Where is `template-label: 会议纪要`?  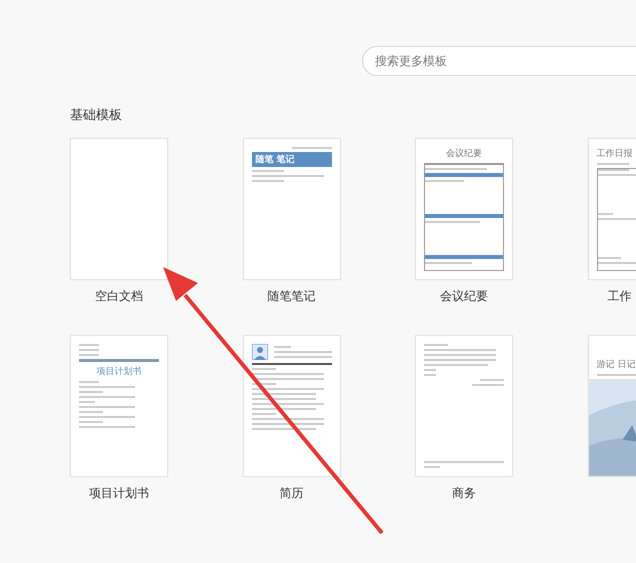 template-label: 会议纪要 is located at coordinates (464, 296).